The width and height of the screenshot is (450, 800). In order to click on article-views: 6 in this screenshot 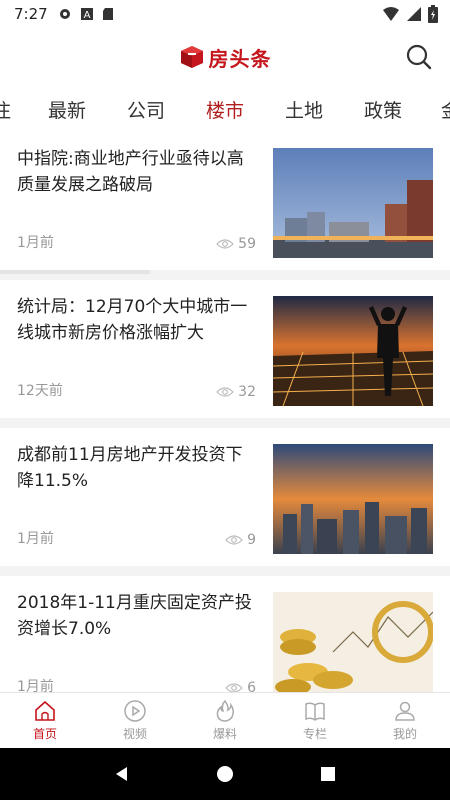, I will do `click(240, 686)`.